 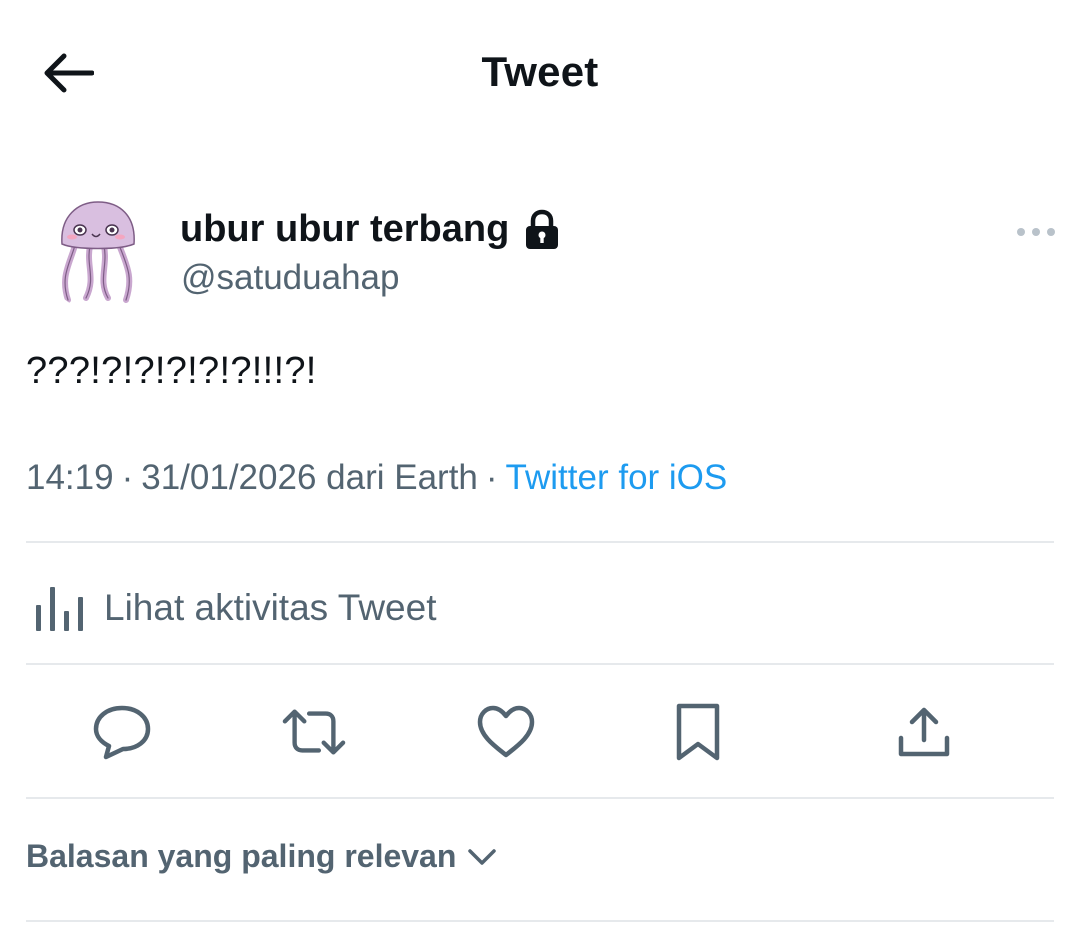 I want to click on reply-icon, so click(x=122, y=732).